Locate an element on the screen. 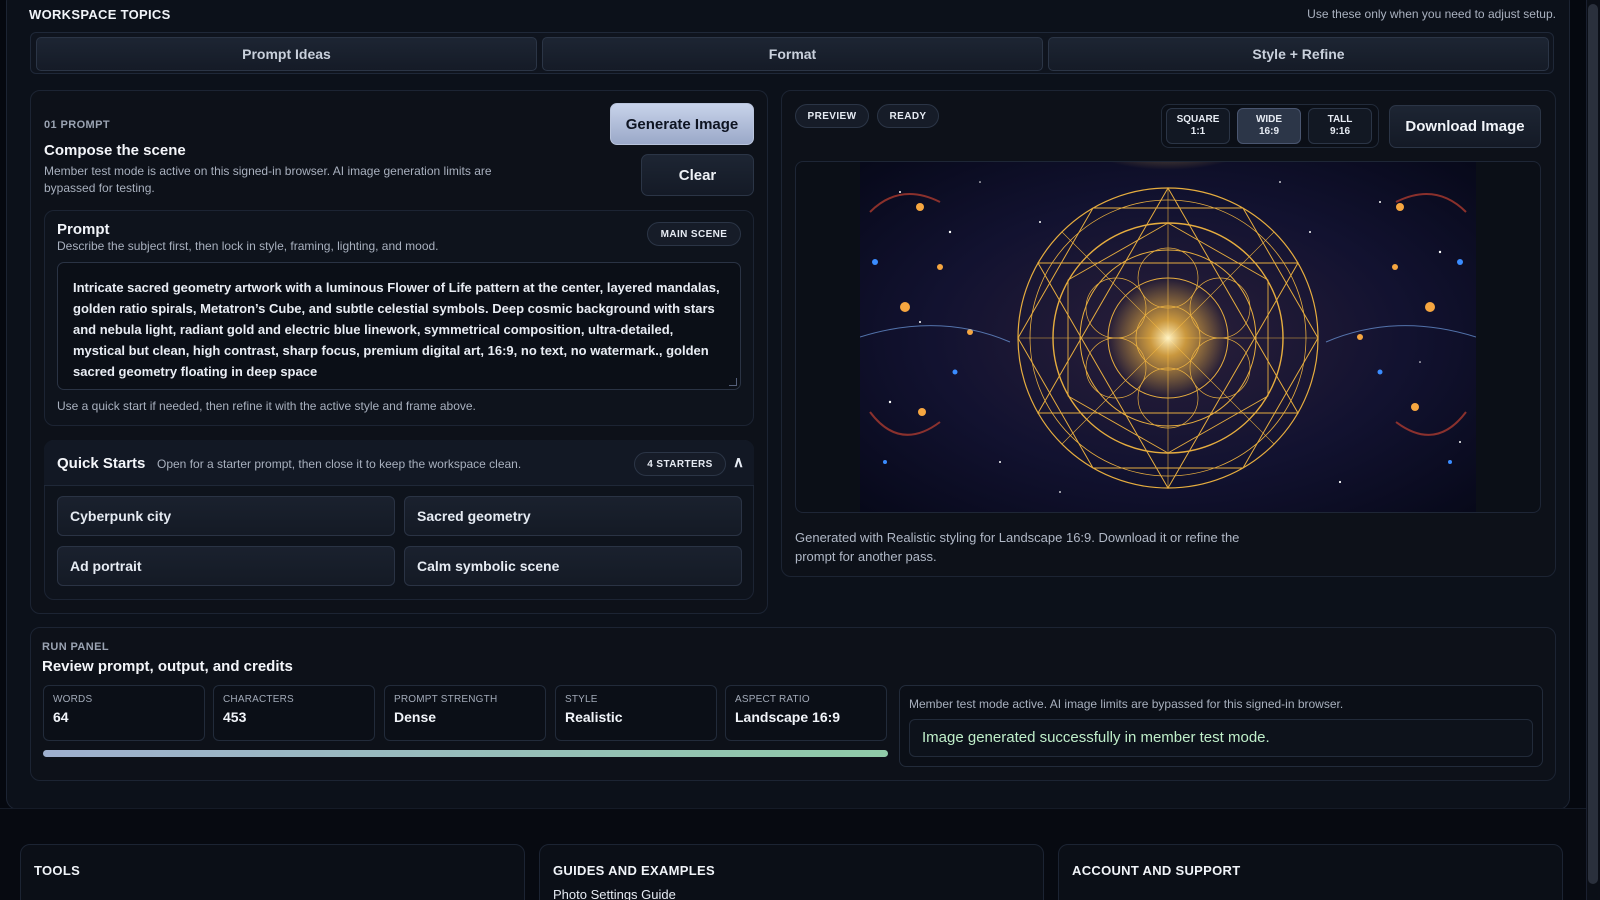  starters-count-badge: 4 STARTERS is located at coordinates (680, 464).